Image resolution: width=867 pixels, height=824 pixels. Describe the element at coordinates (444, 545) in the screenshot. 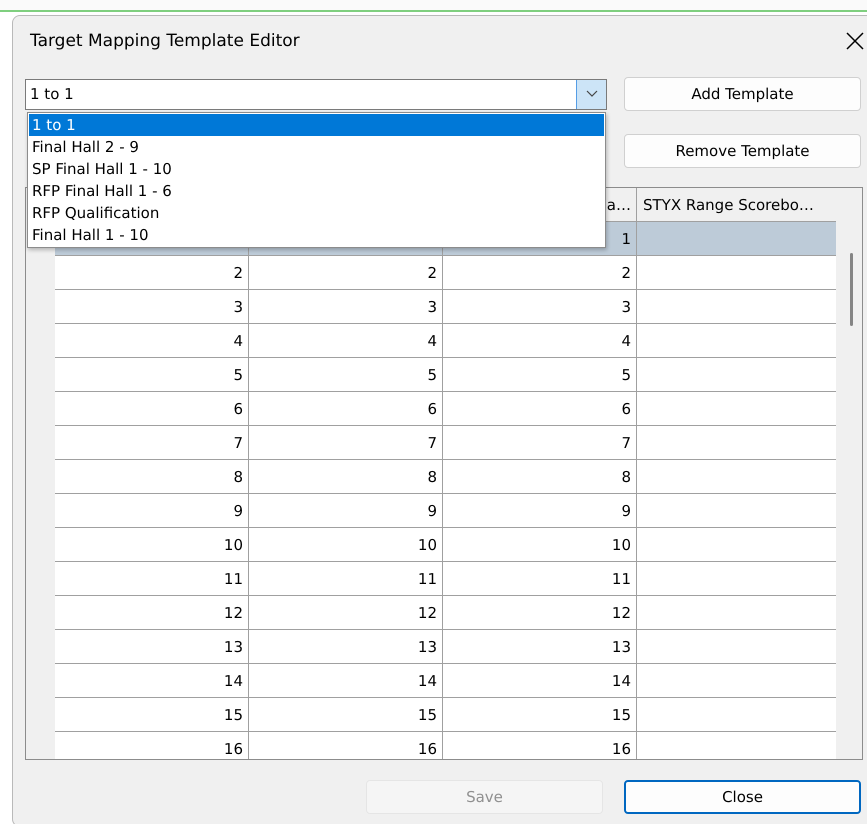

I see `table-row: 10 10 10` at that location.